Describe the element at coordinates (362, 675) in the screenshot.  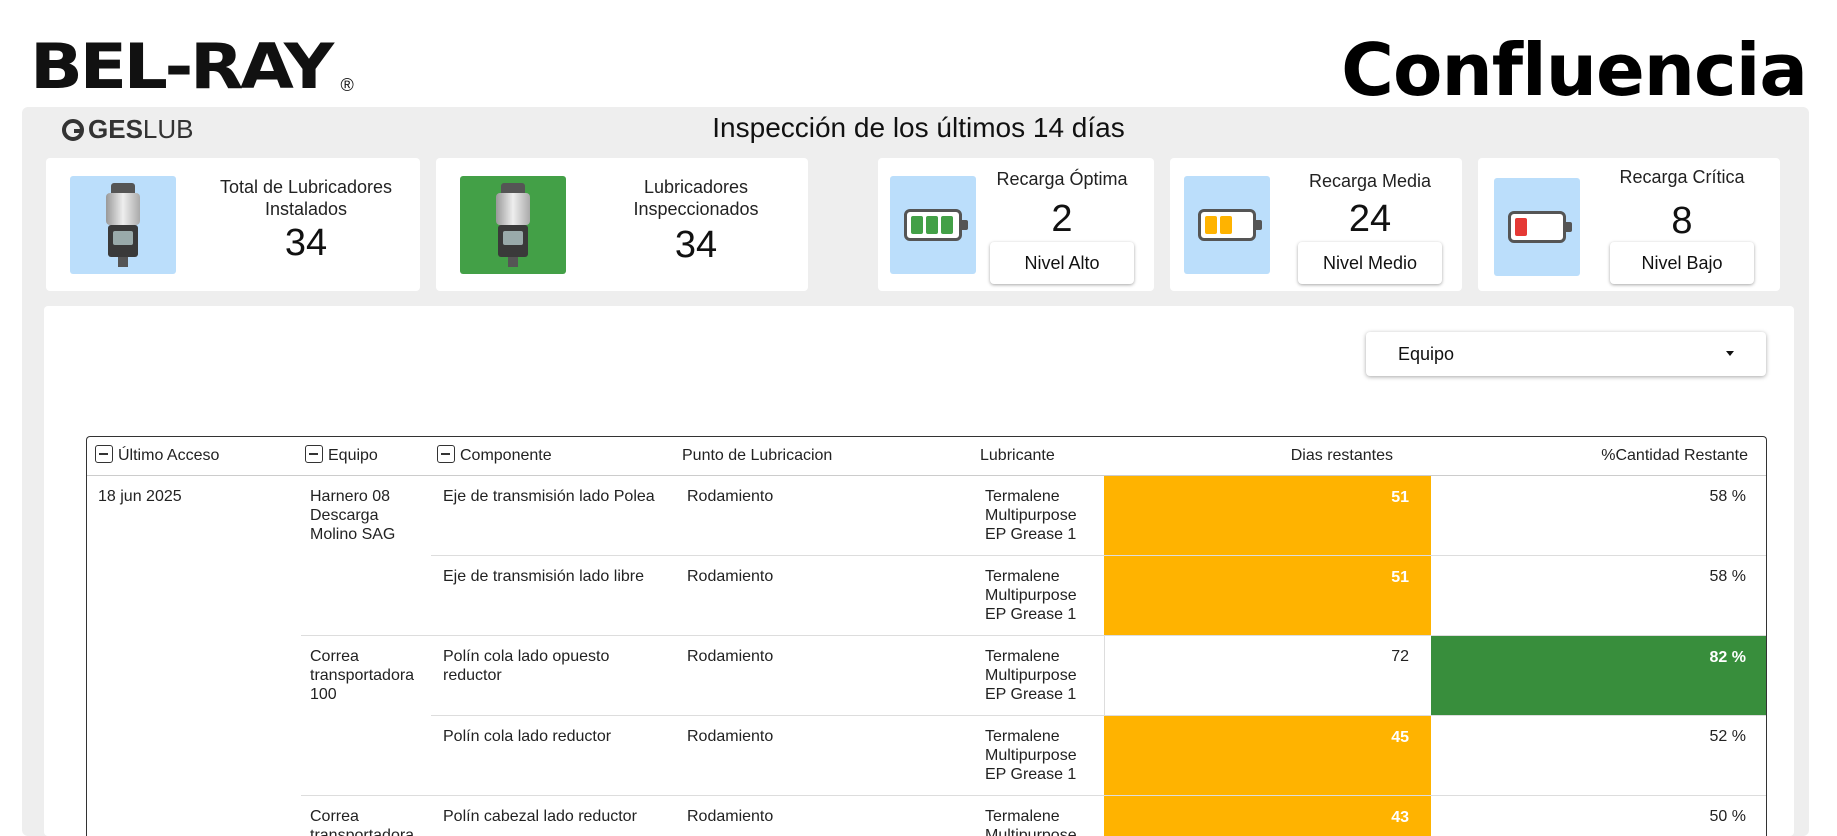
I see `cell-equipo: Correa transportadora 100` at that location.